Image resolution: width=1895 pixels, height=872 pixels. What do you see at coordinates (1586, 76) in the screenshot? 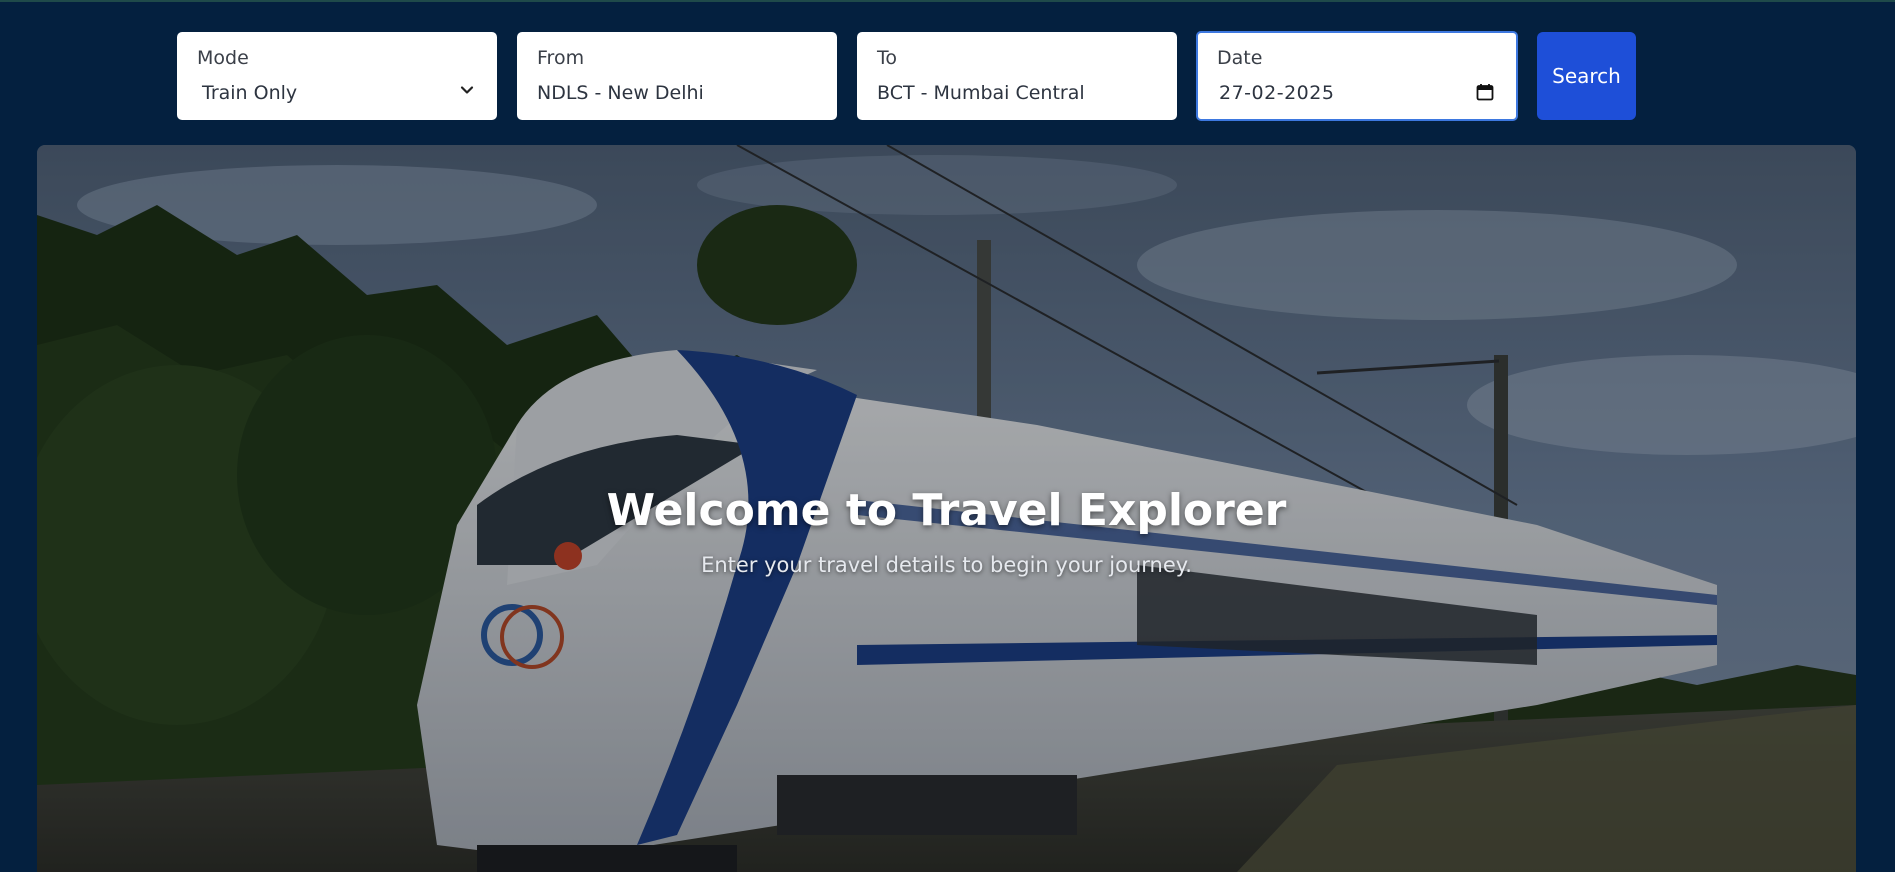
I see `search-button: Search` at bounding box center [1586, 76].